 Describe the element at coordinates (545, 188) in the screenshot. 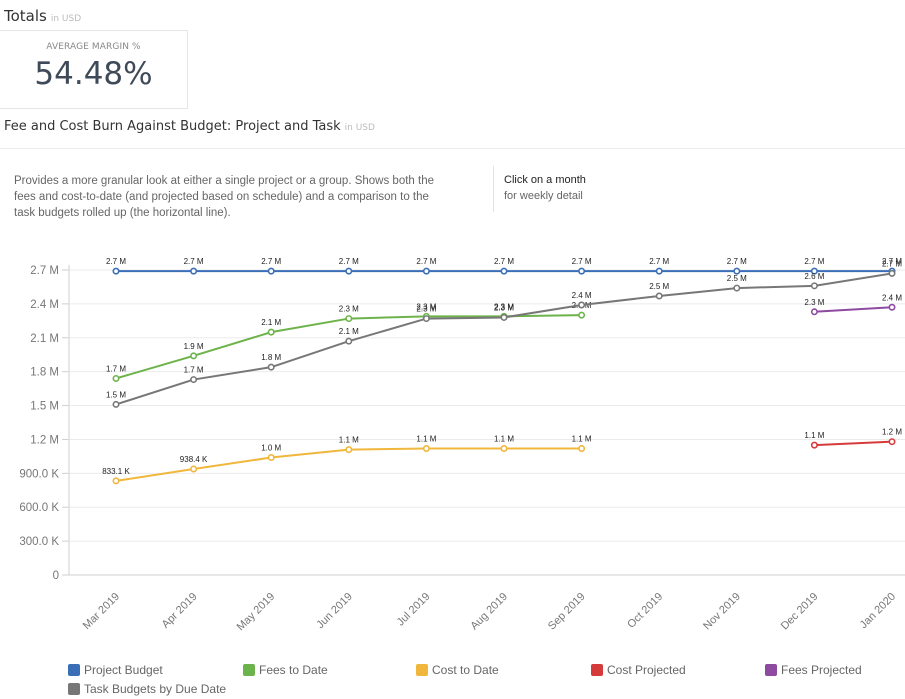

I see `hint: Click on a month for weekly detail` at that location.